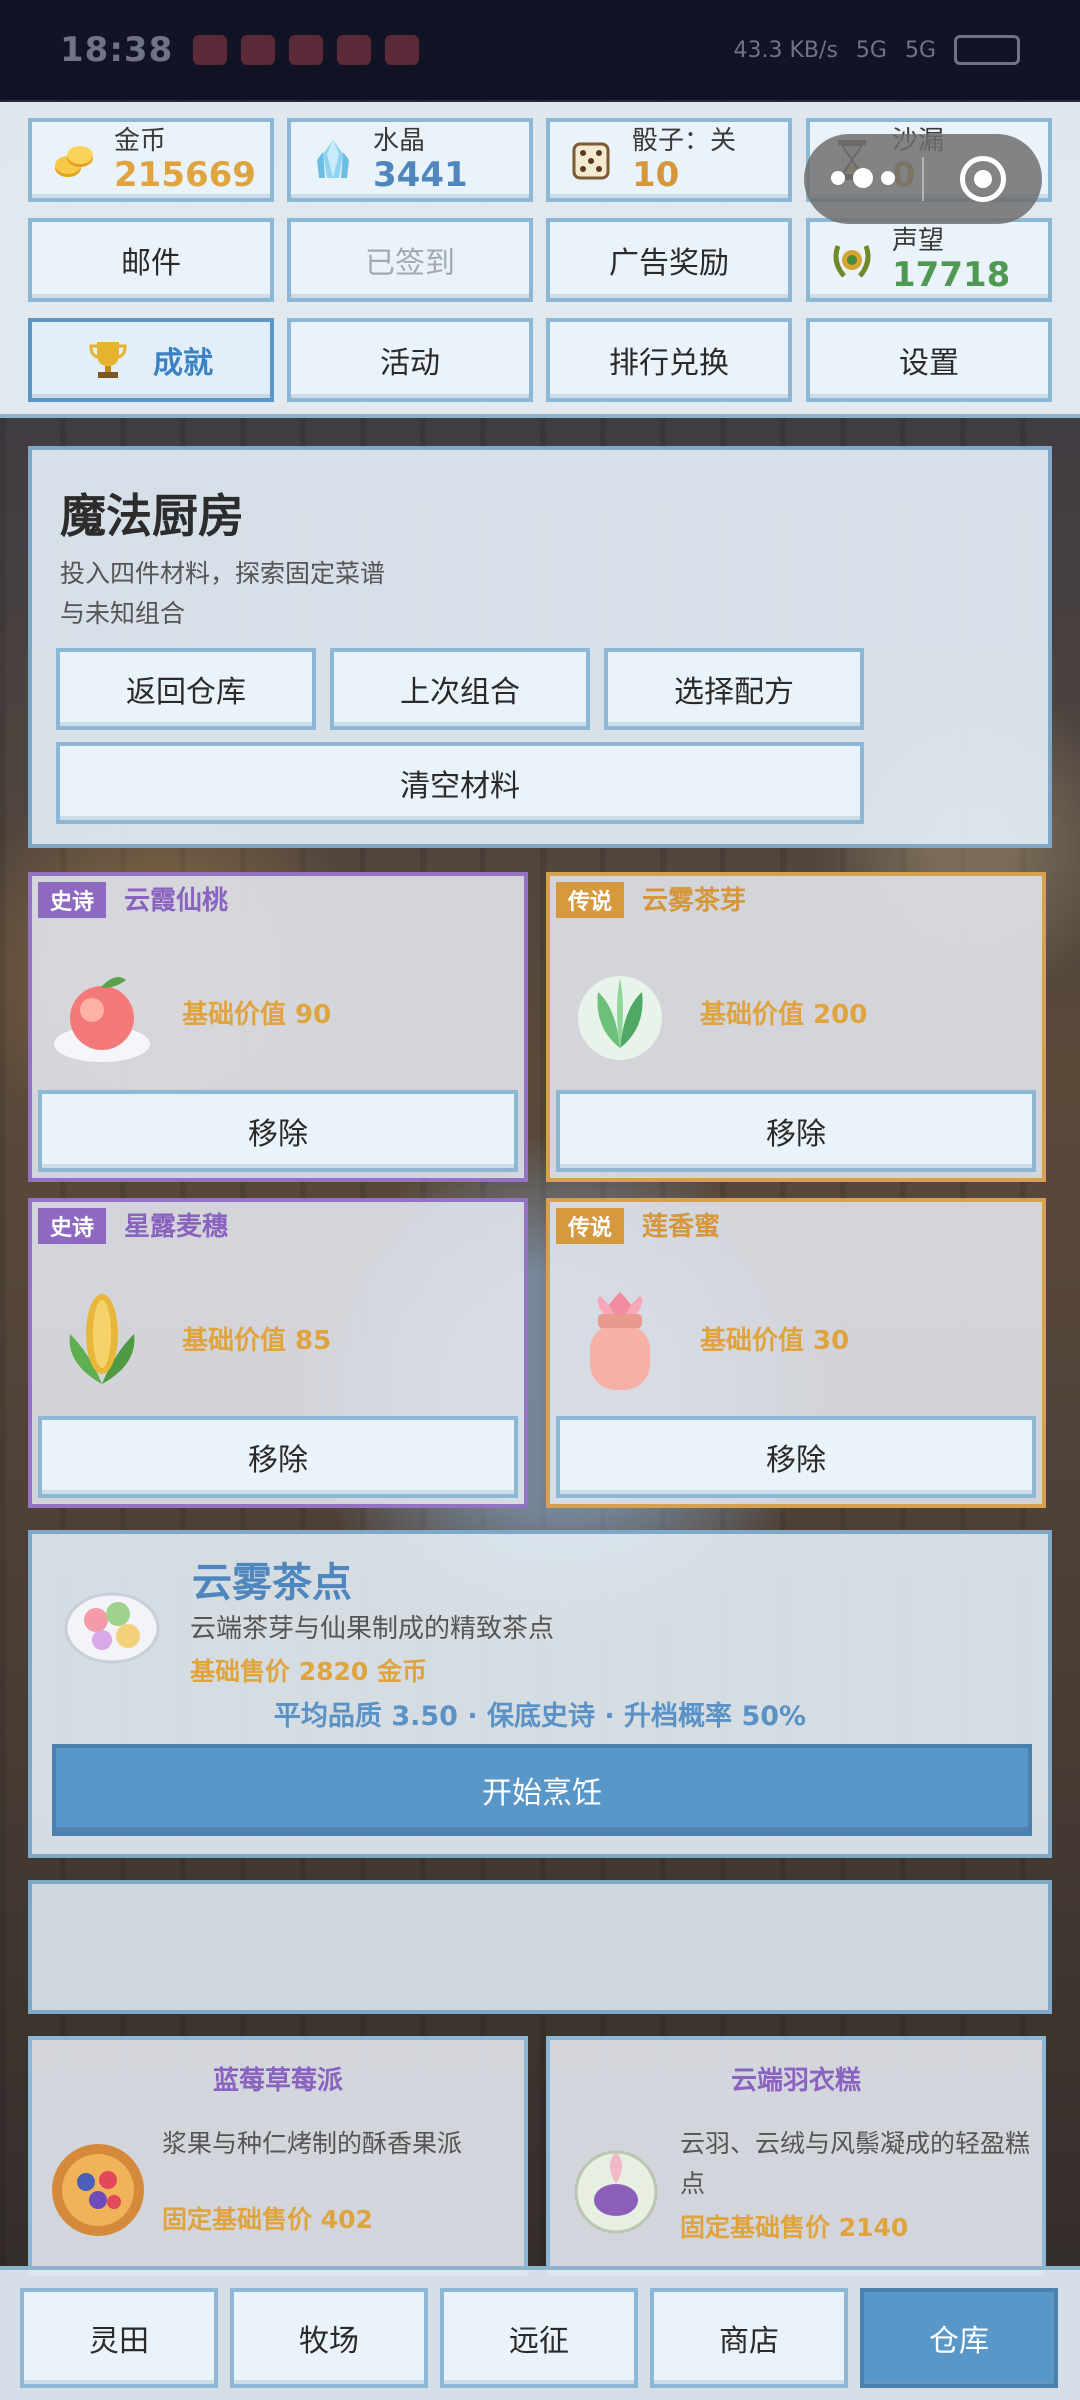  What do you see at coordinates (460, 783) in the screenshot?
I see `clear-materials-button: 清空材料` at bounding box center [460, 783].